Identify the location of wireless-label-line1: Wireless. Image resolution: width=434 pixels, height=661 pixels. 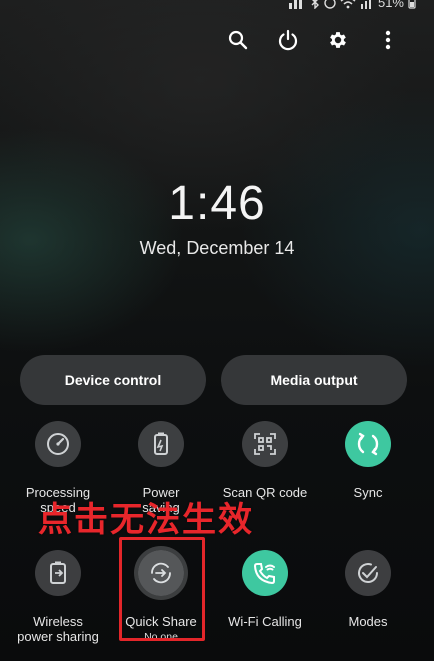
(58, 621).